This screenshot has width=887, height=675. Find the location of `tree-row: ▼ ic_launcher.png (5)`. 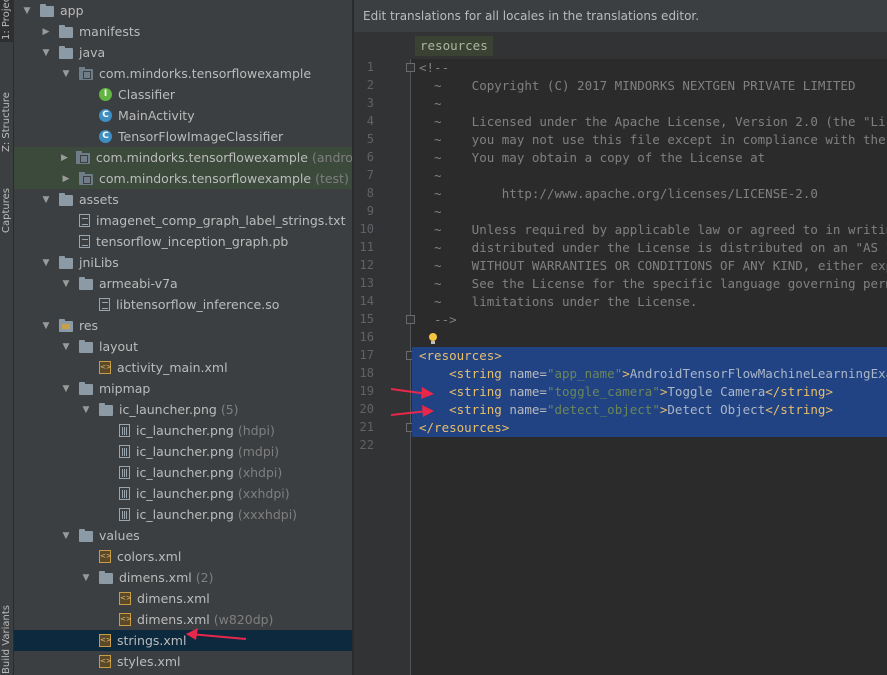

tree-row: ▼ ic_launcher.png (5) is located at coordinates (183, 409).